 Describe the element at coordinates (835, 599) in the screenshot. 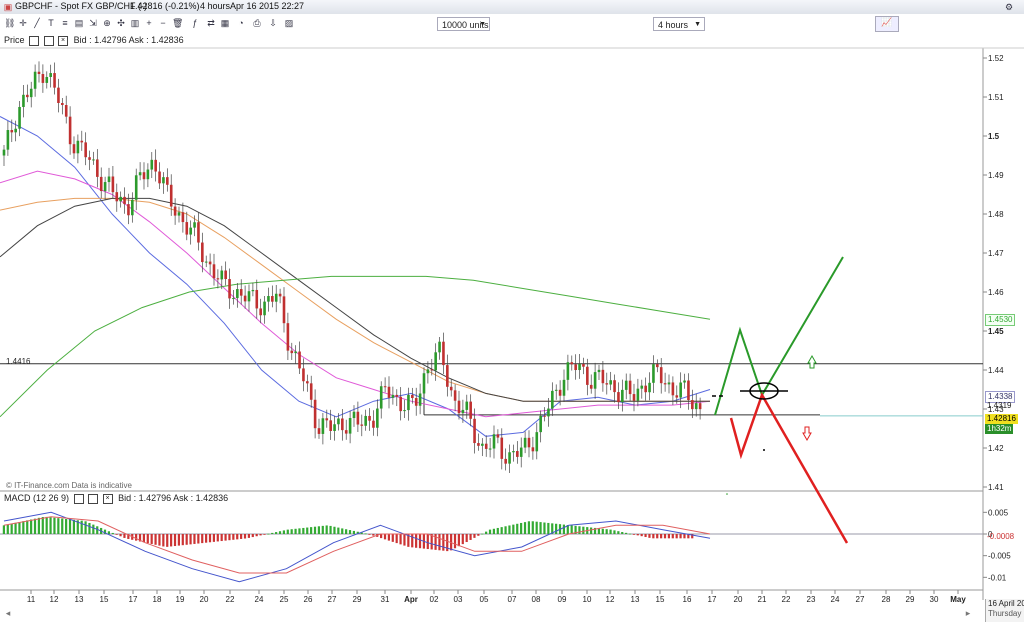

I see `x-tick-label: 24` at that location.